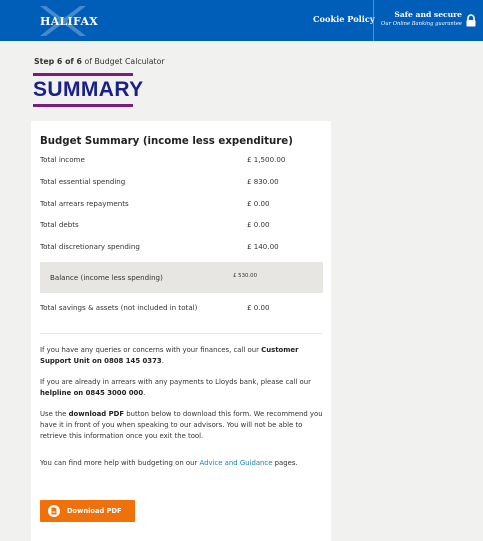 The image size is (483, 541). I want to click on download-pdf-label: Download PDF, so click(94, 511).